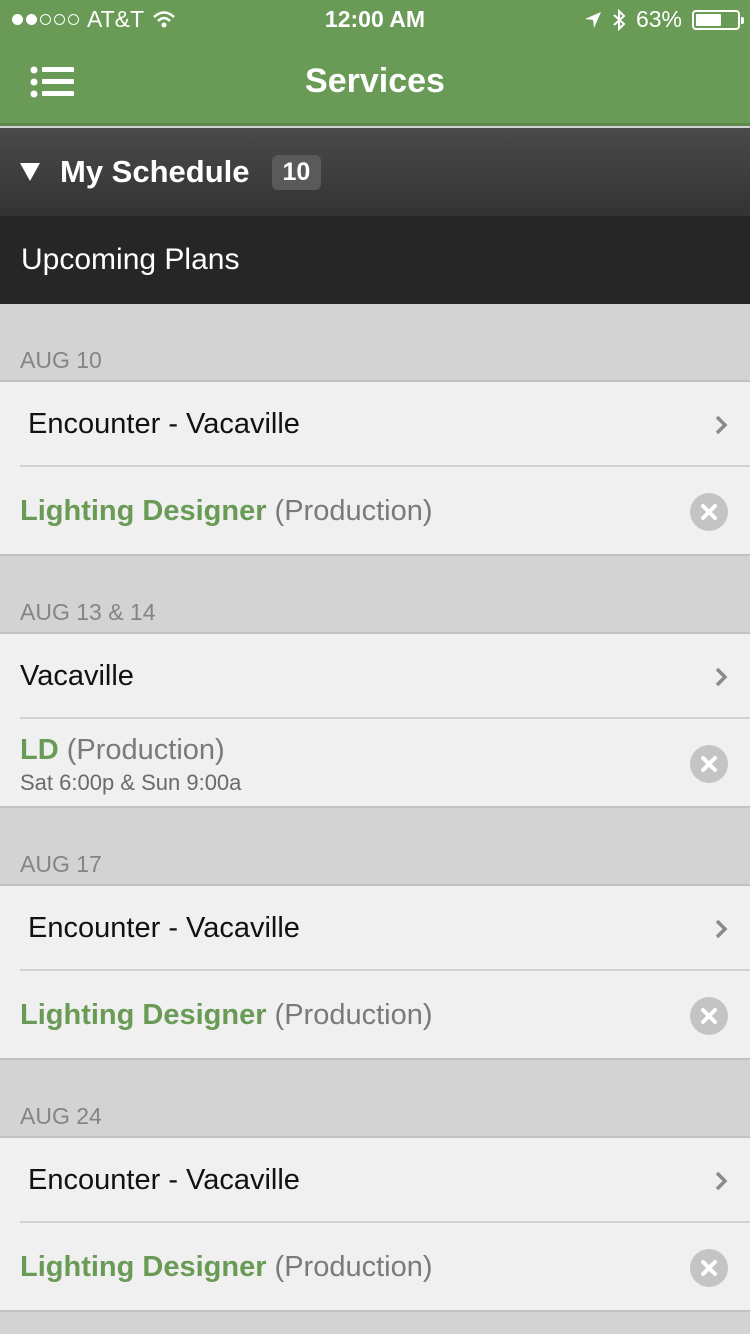  I want to click on nav-bar: Services, so click(375, 83).